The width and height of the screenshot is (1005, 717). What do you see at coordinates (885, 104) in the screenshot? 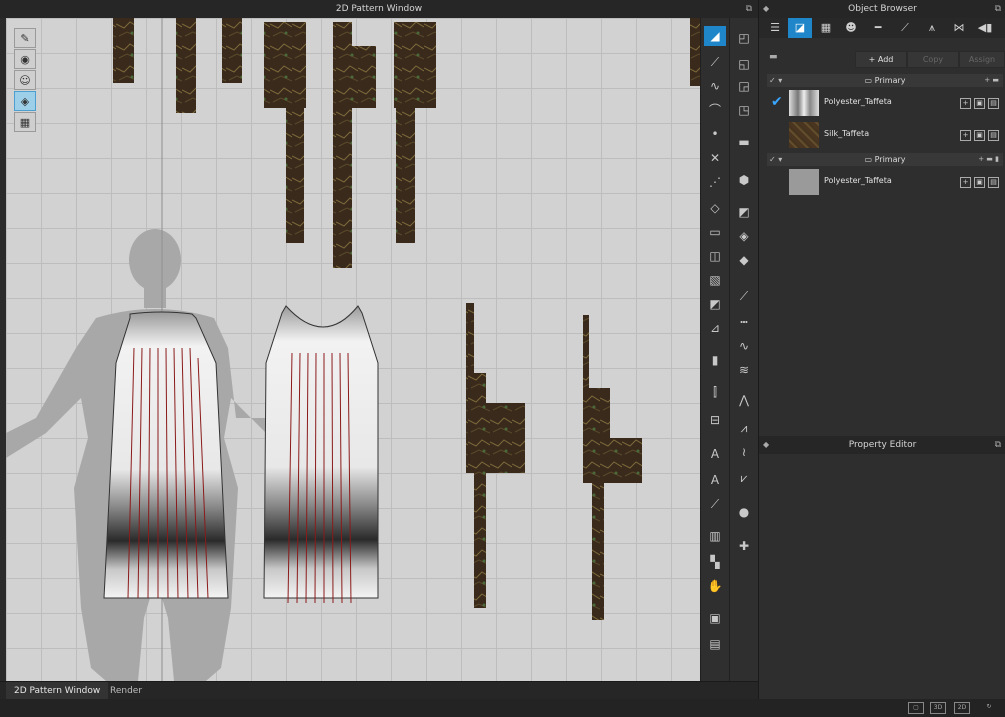
I see `fabric-item: ✔ Polyester_Taffeta + ▣ ▤` at bounding box center [885, 104].